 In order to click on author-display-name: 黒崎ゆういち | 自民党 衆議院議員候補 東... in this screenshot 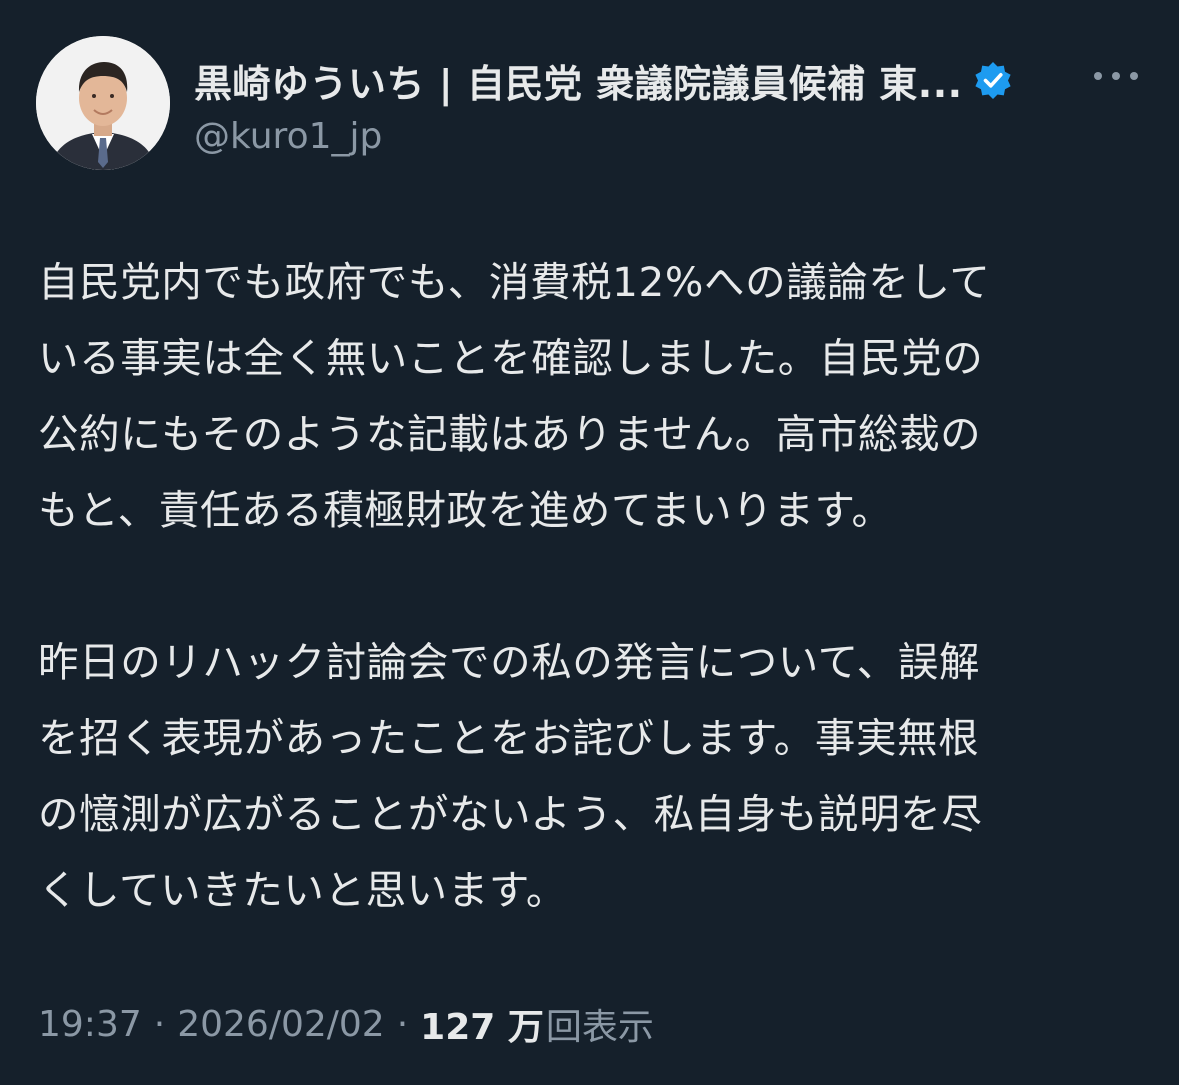, I will do `click(578, 80)`.